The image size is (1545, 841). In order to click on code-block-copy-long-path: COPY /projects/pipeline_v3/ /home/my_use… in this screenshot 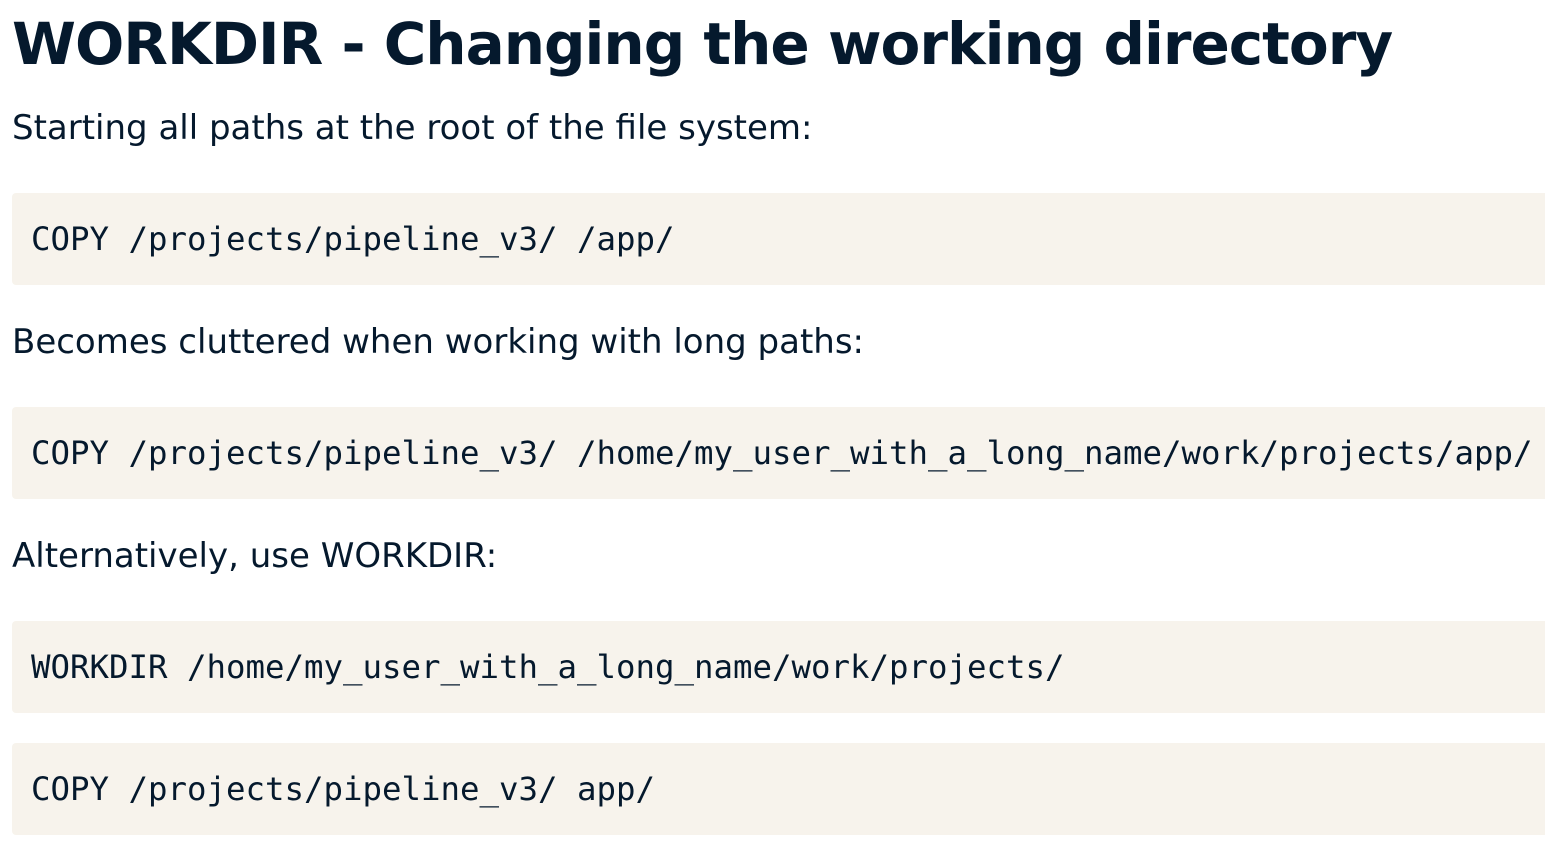, I will do `click(778, 453)`.